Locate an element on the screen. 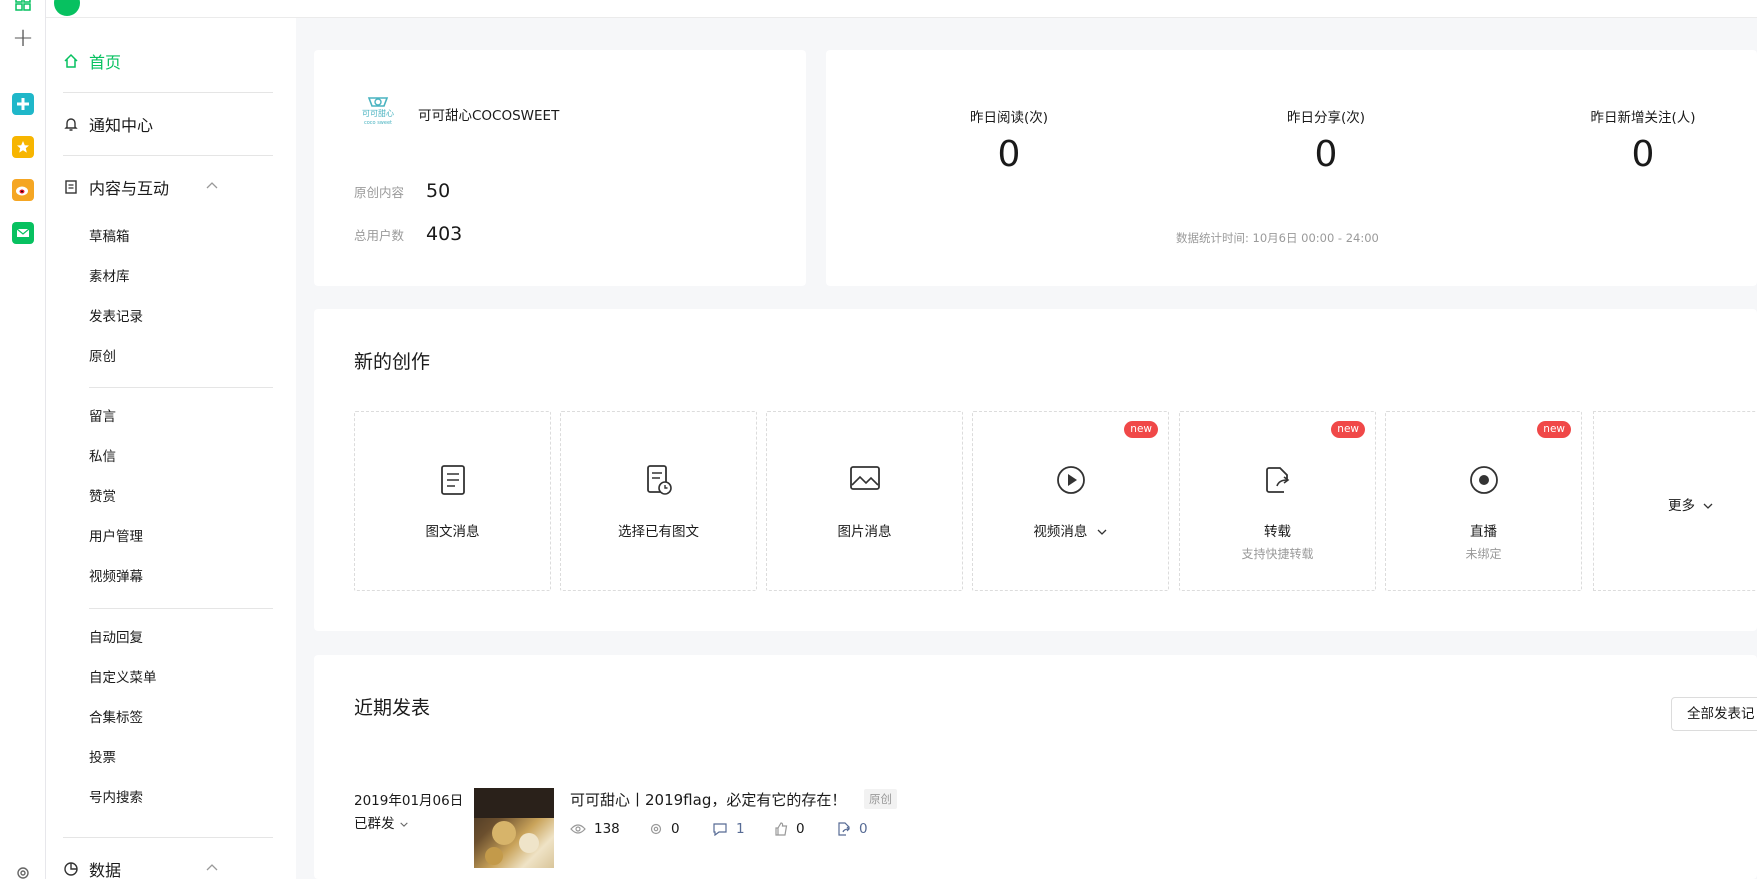 This screenshot has height=879, width=1757. sidebar-item-collection-tags: 合集标签 is located at coordinates (116, 718).